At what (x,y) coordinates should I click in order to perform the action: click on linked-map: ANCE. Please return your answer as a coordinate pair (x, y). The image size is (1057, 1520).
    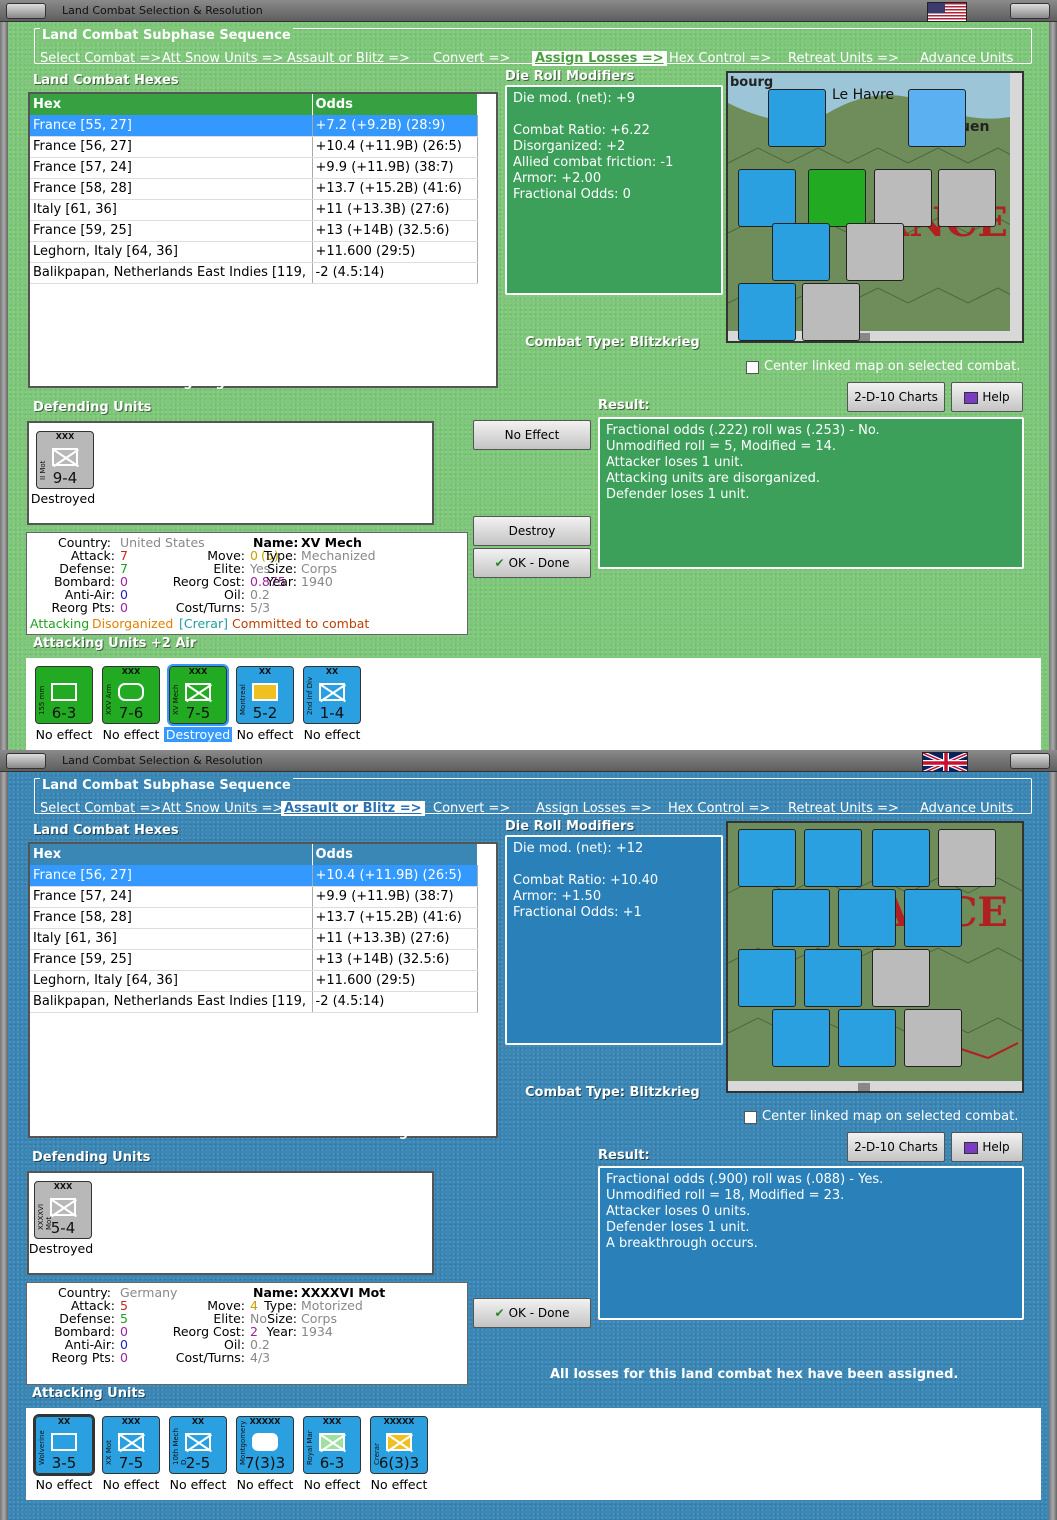
    Looking at the image, I should click on (875, 957).